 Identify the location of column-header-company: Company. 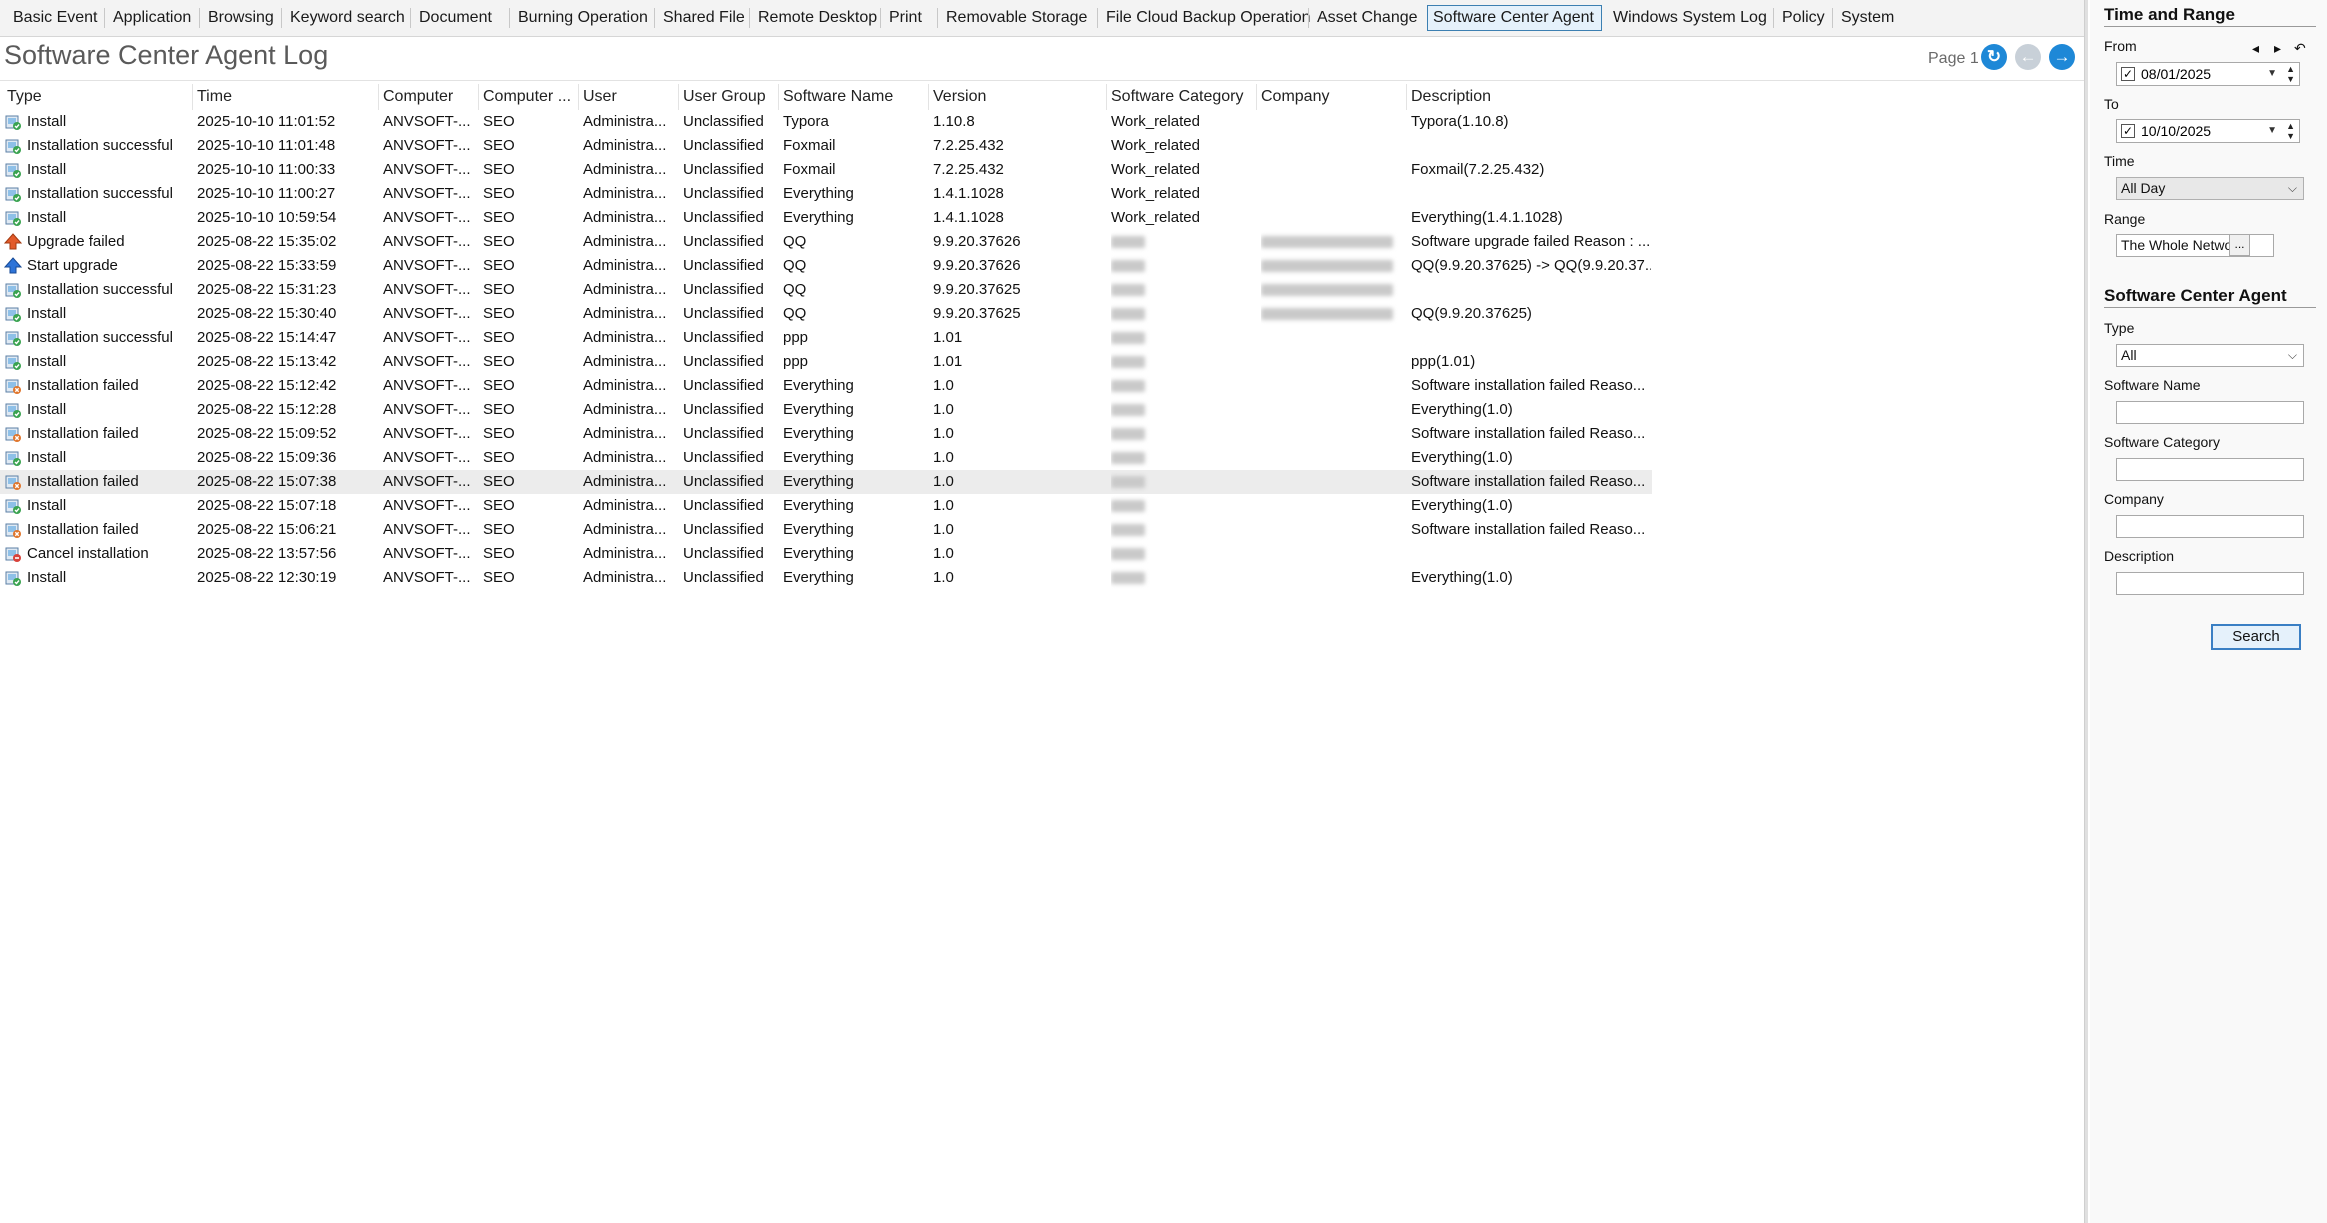
(1335, 97).